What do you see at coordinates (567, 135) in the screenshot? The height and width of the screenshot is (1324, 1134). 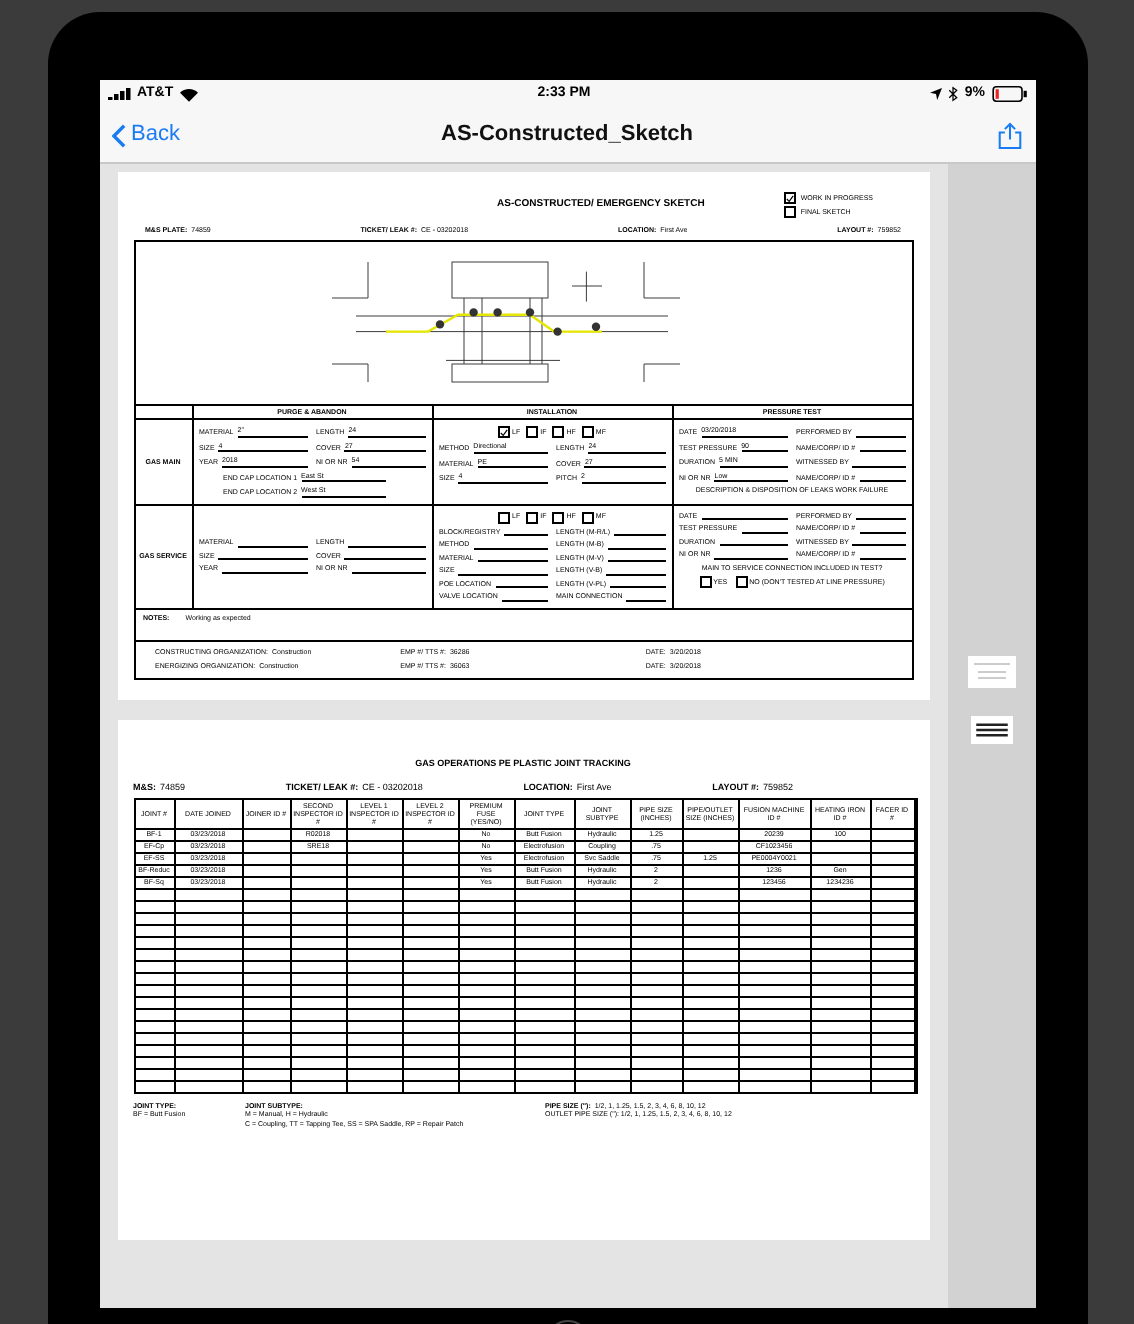 I see `document-title: AS-Constructed_Sketch` at bounding box center [567, 135].